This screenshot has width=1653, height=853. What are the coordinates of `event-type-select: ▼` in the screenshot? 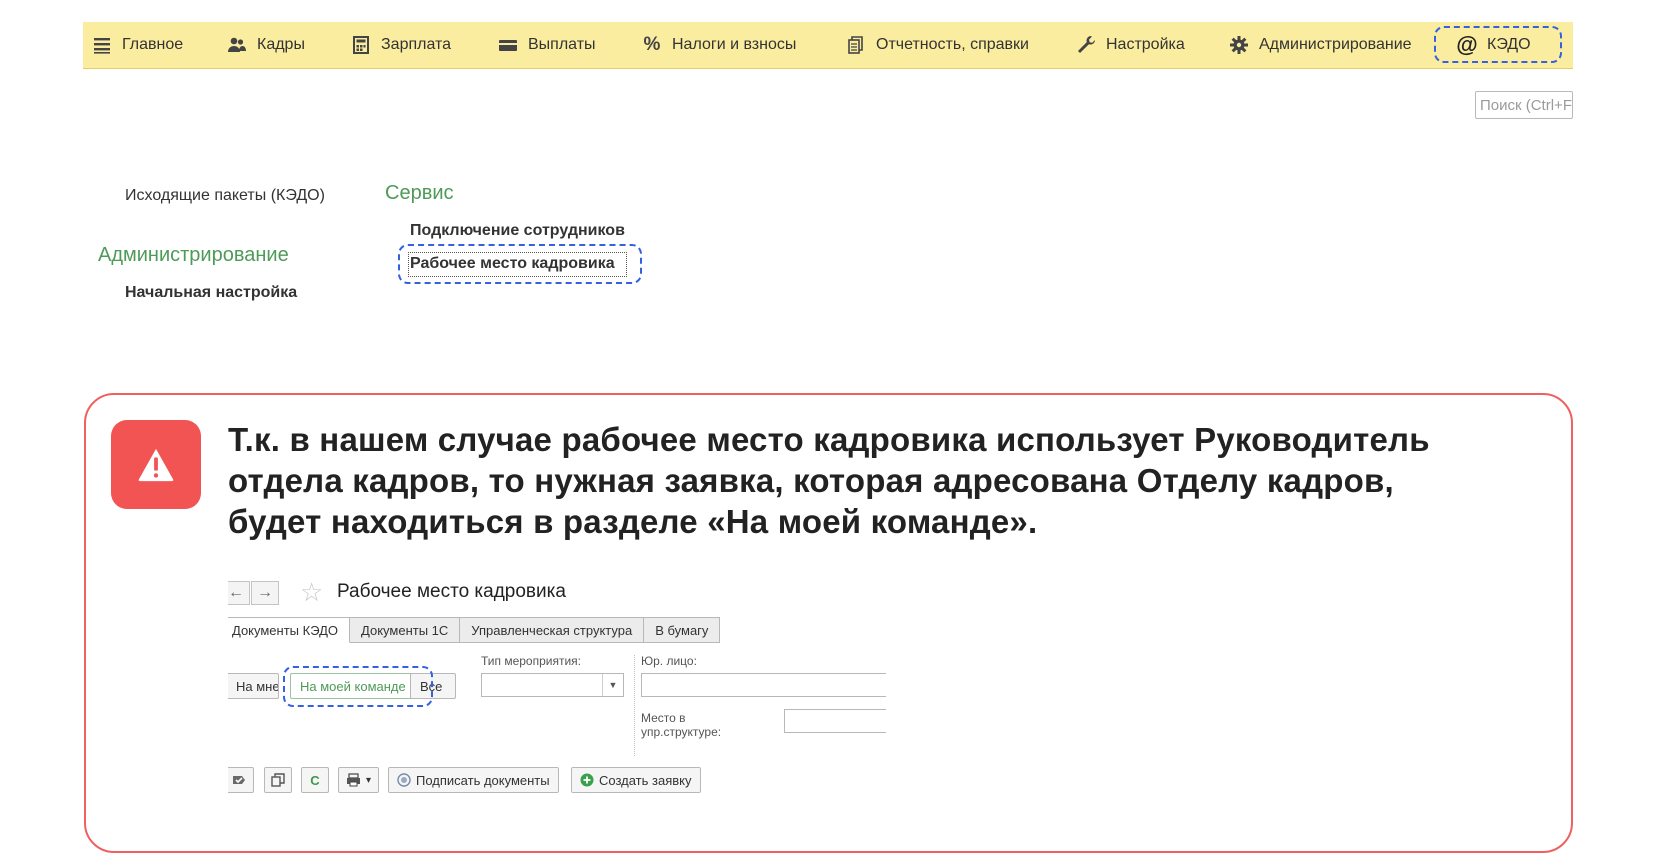 It's located at (552, 685).